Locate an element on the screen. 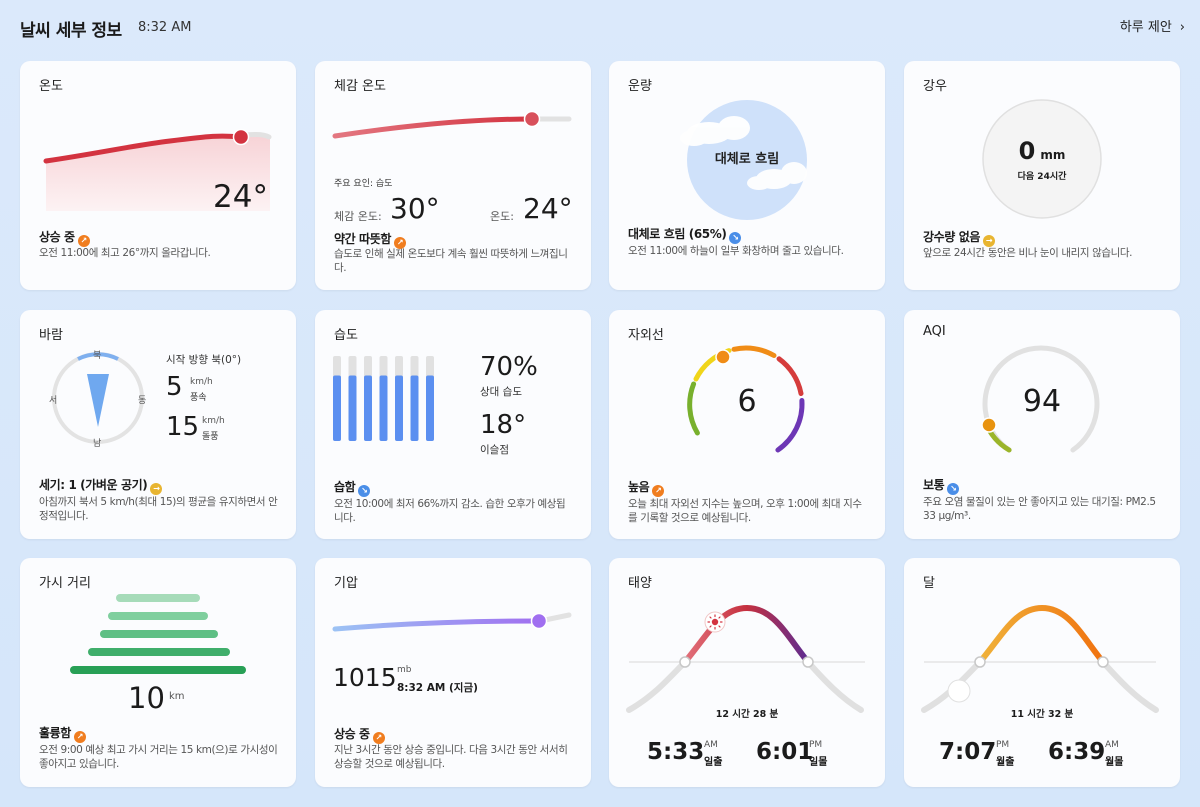  main-factor: 주요 요인: 습도 is located at coordinates (363, 184).